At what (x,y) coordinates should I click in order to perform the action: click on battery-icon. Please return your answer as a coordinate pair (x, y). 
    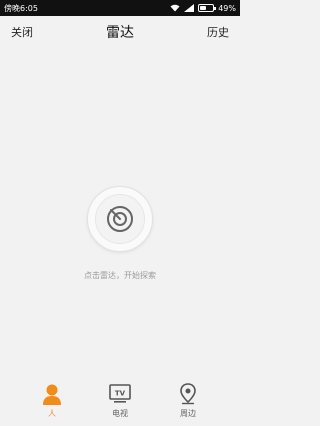
    Looking at the image, I should click on (207, 8).